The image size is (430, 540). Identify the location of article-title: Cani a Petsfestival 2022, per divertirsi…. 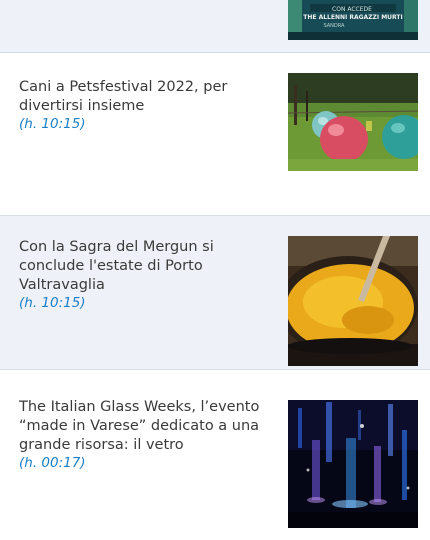
(123, 96).